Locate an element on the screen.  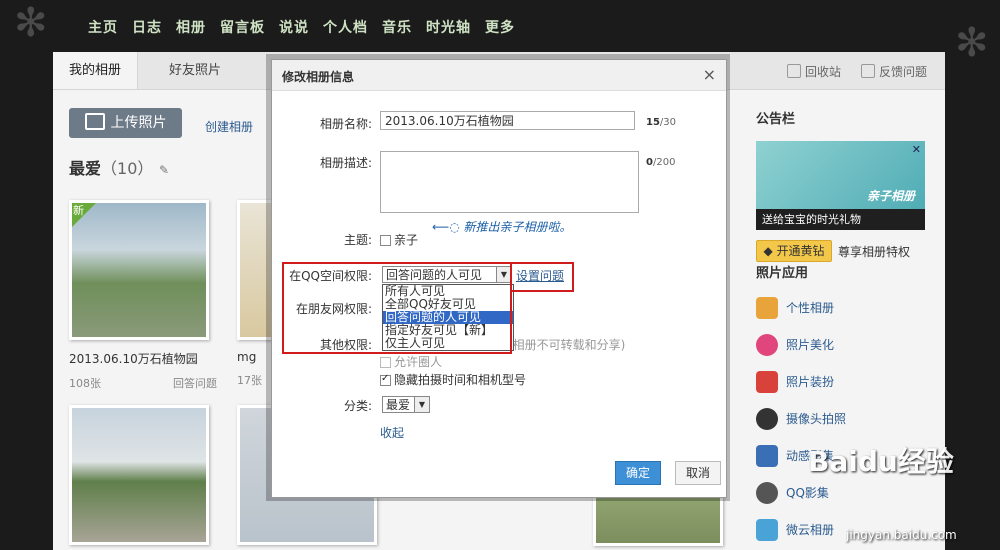
trash-icon is located at coordinates (793, 71).